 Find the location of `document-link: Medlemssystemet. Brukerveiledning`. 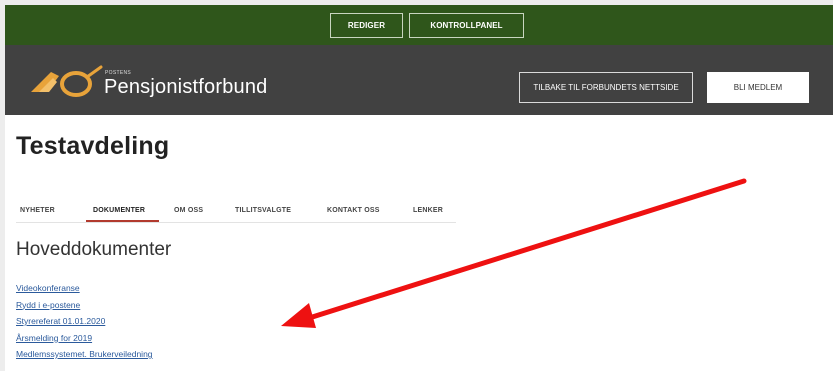

document-link: Medlemssystemet. Brukerveiledning is located at coordinates (84, 354).